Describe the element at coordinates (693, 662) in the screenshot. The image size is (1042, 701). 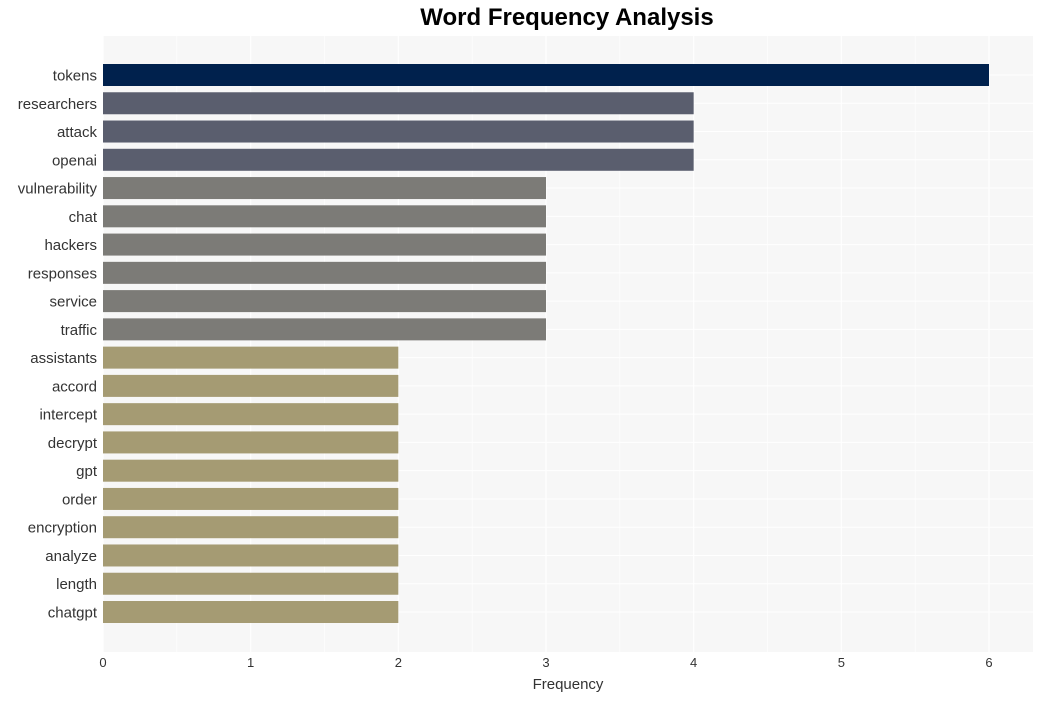
I see `x-tick-label: 4` at that location.